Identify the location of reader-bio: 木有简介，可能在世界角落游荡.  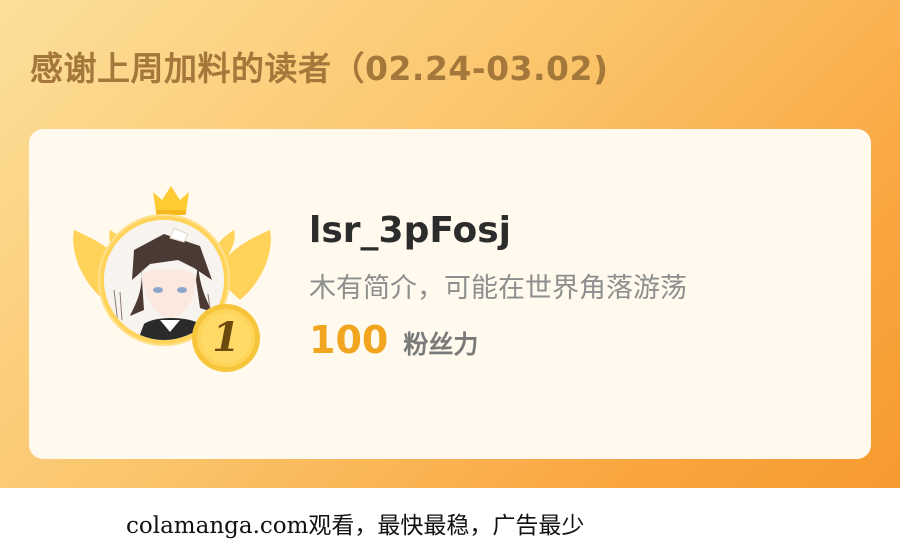
(498, 288).